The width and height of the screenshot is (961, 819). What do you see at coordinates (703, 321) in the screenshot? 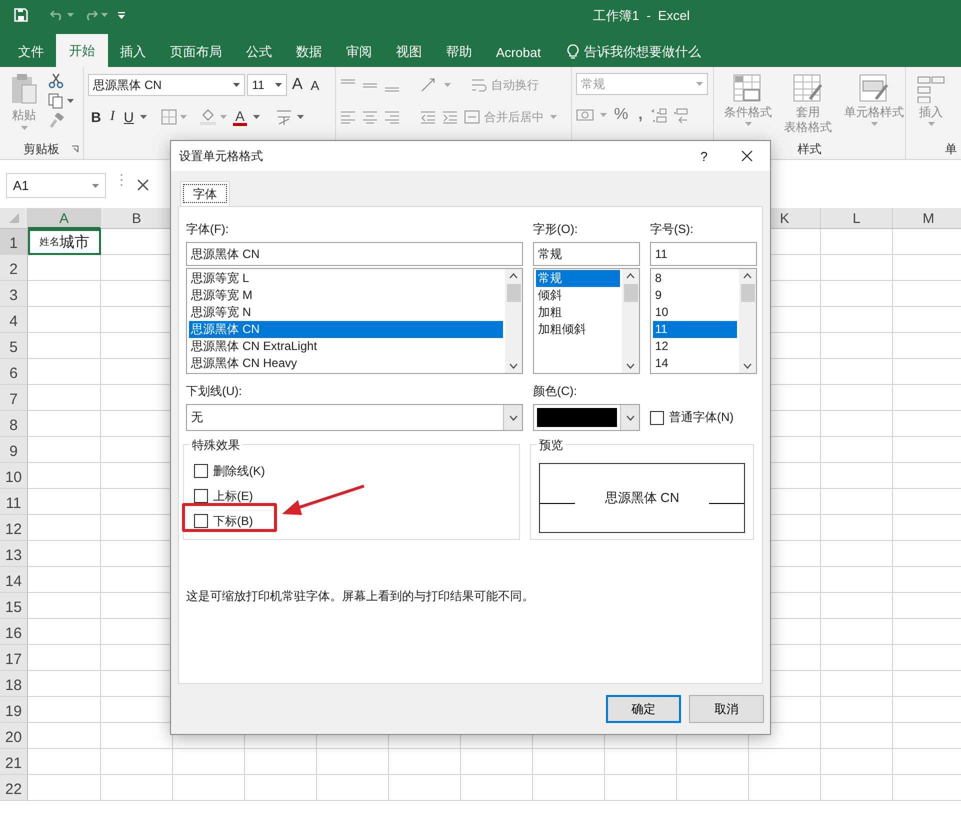
I see `list-box: 8 9 10 11 12 14` at bounding box center [703, 321].